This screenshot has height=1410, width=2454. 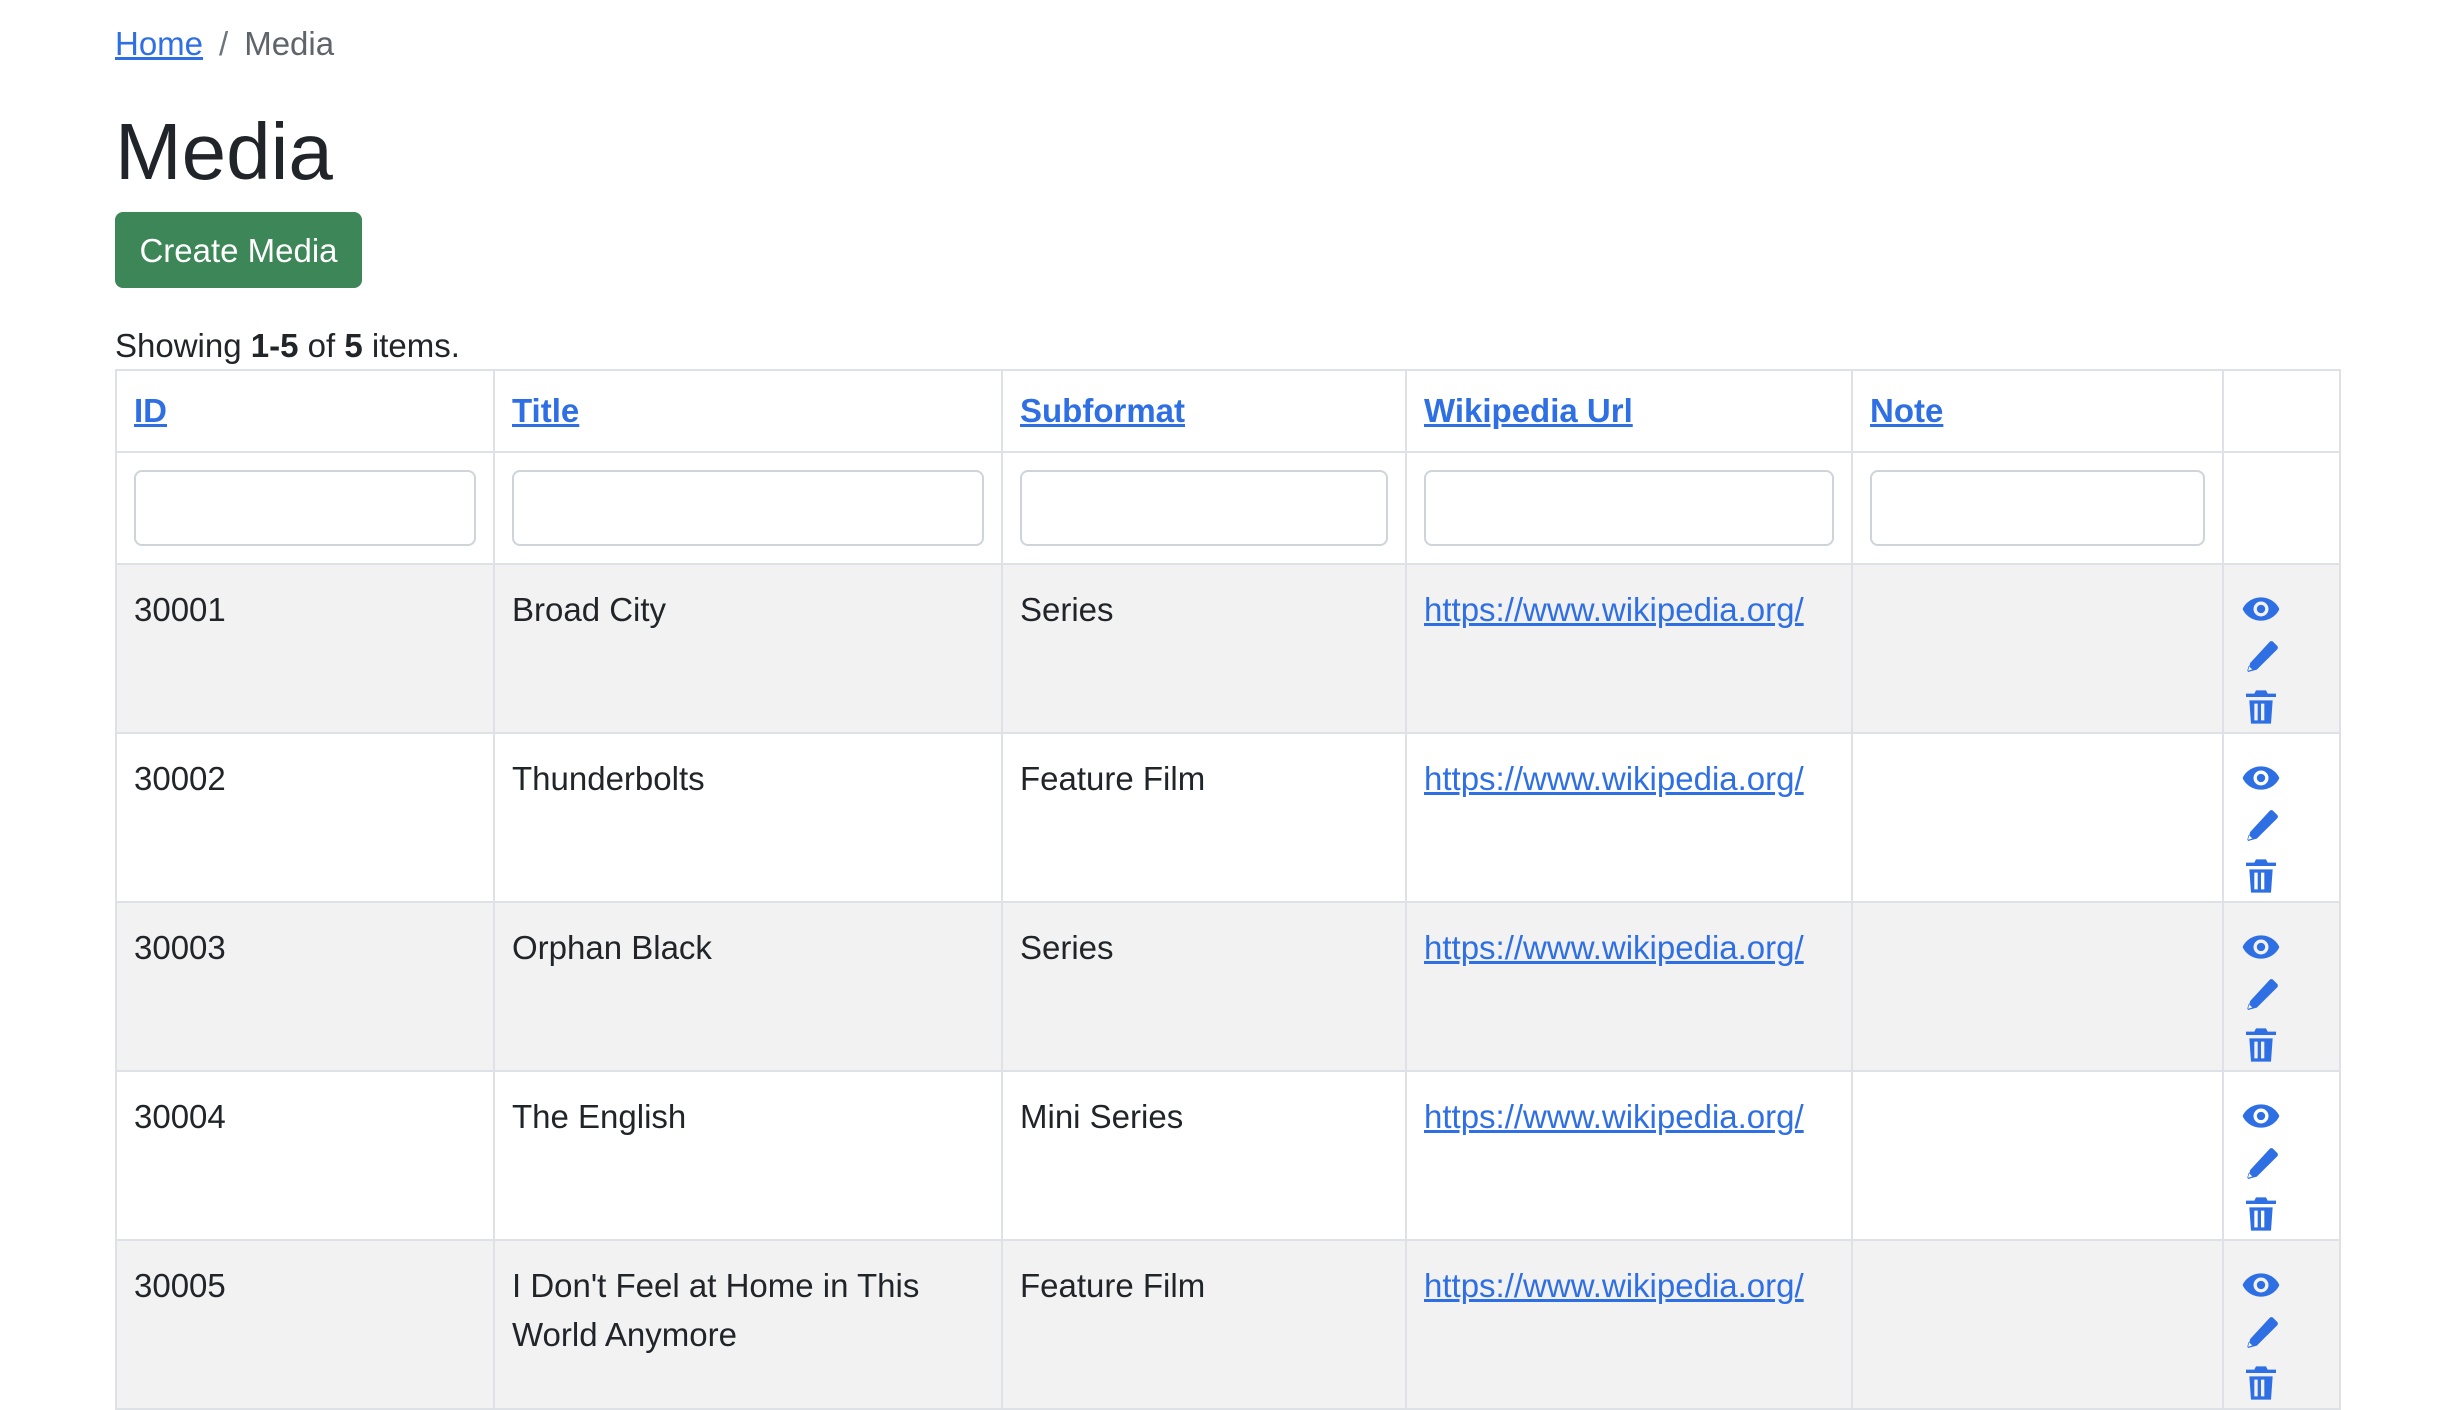 I want to click on create-media-button: Create Media, so click(x=238, y=250).